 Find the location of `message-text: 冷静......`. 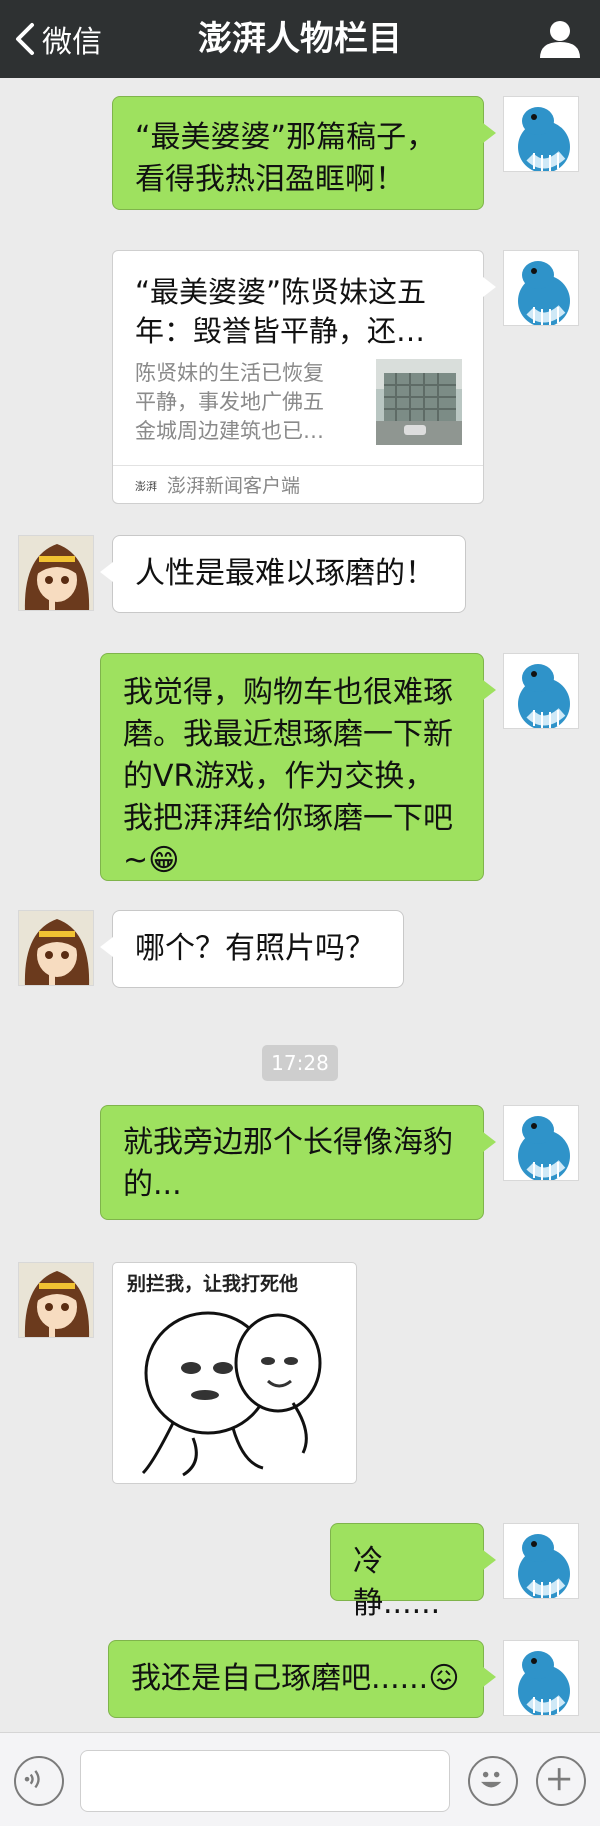

message-text: 冷静...... is located at coordinates (397, 1582).